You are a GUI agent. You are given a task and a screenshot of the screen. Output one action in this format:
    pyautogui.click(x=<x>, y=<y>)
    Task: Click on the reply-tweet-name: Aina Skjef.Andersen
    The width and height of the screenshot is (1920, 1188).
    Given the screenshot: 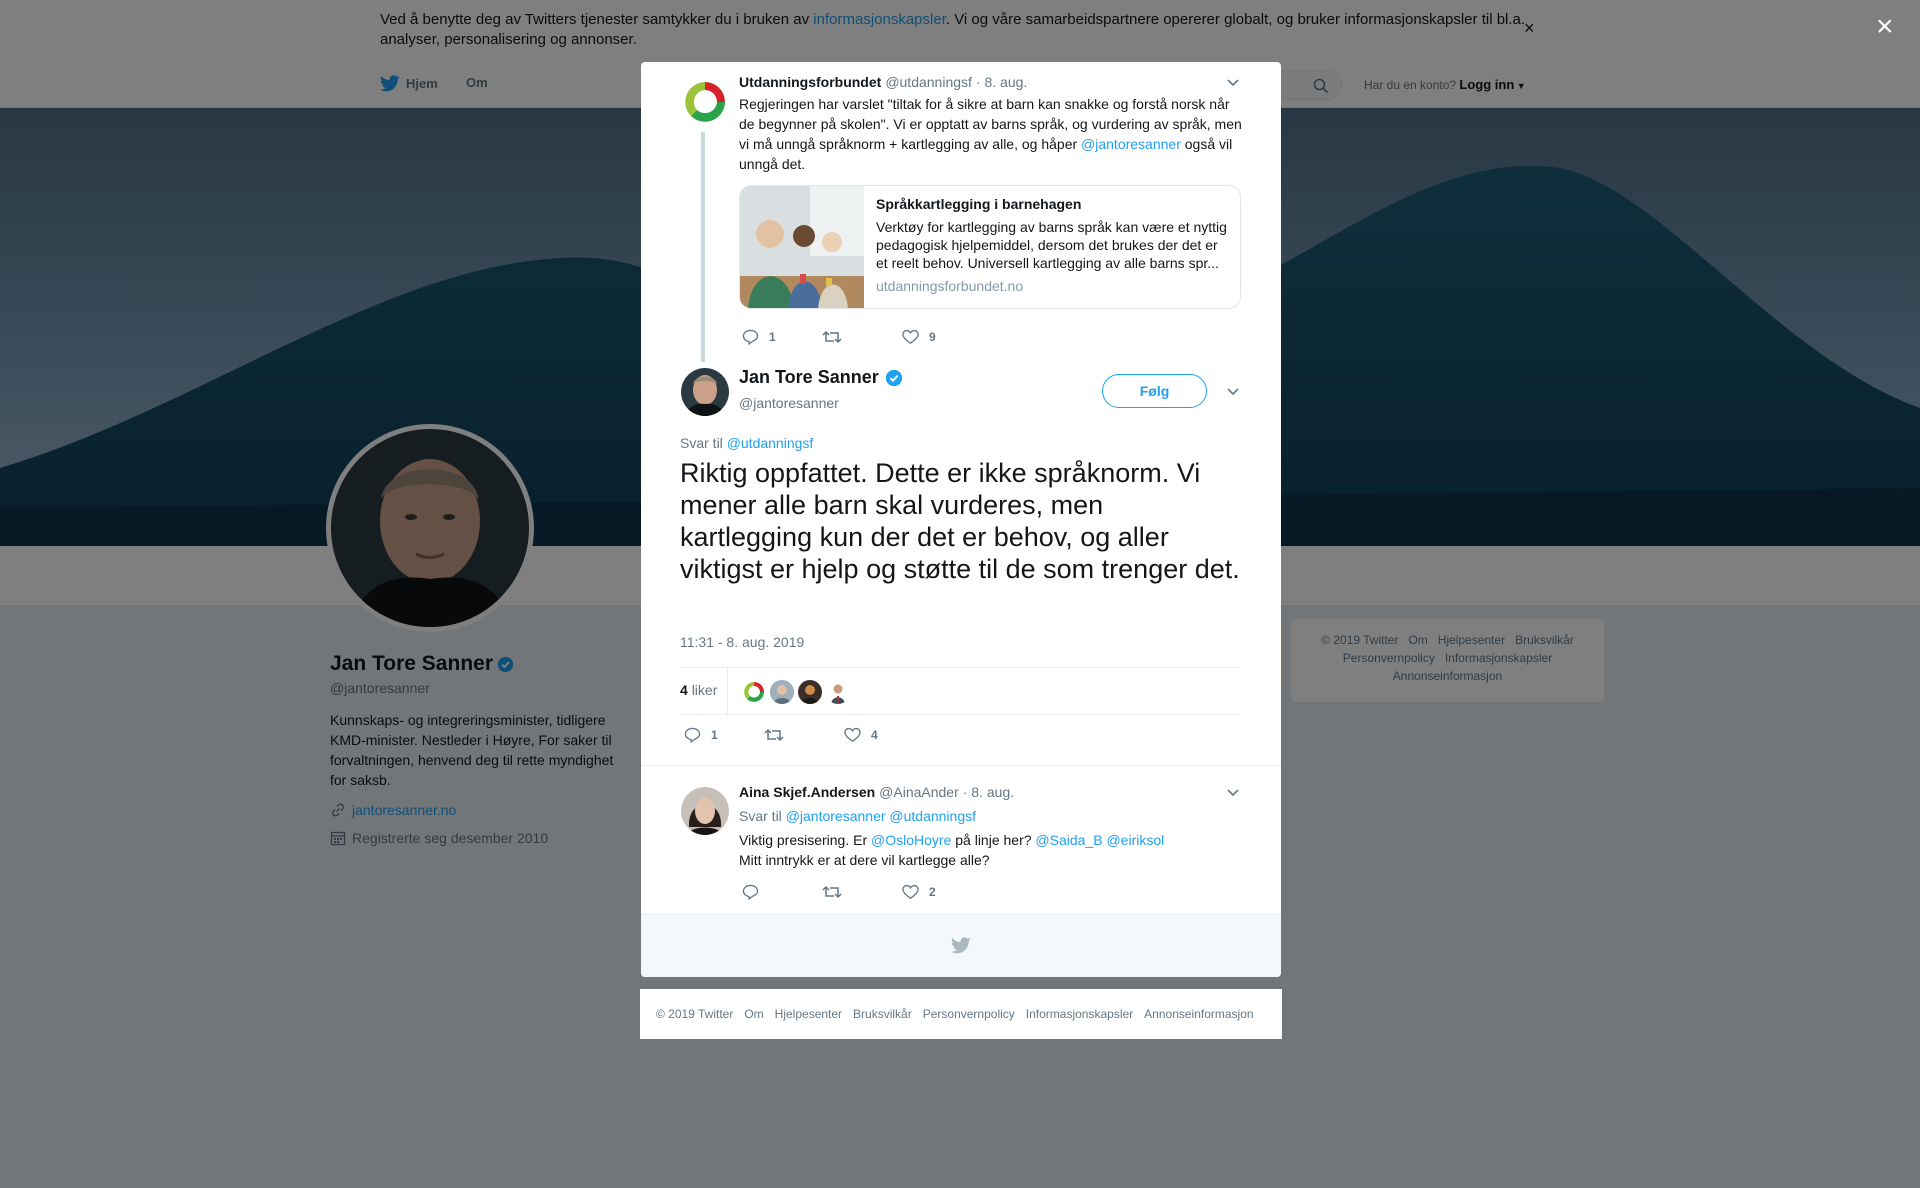 What is the action you would take?
    pyautogui.click(x=807, y=792)
    